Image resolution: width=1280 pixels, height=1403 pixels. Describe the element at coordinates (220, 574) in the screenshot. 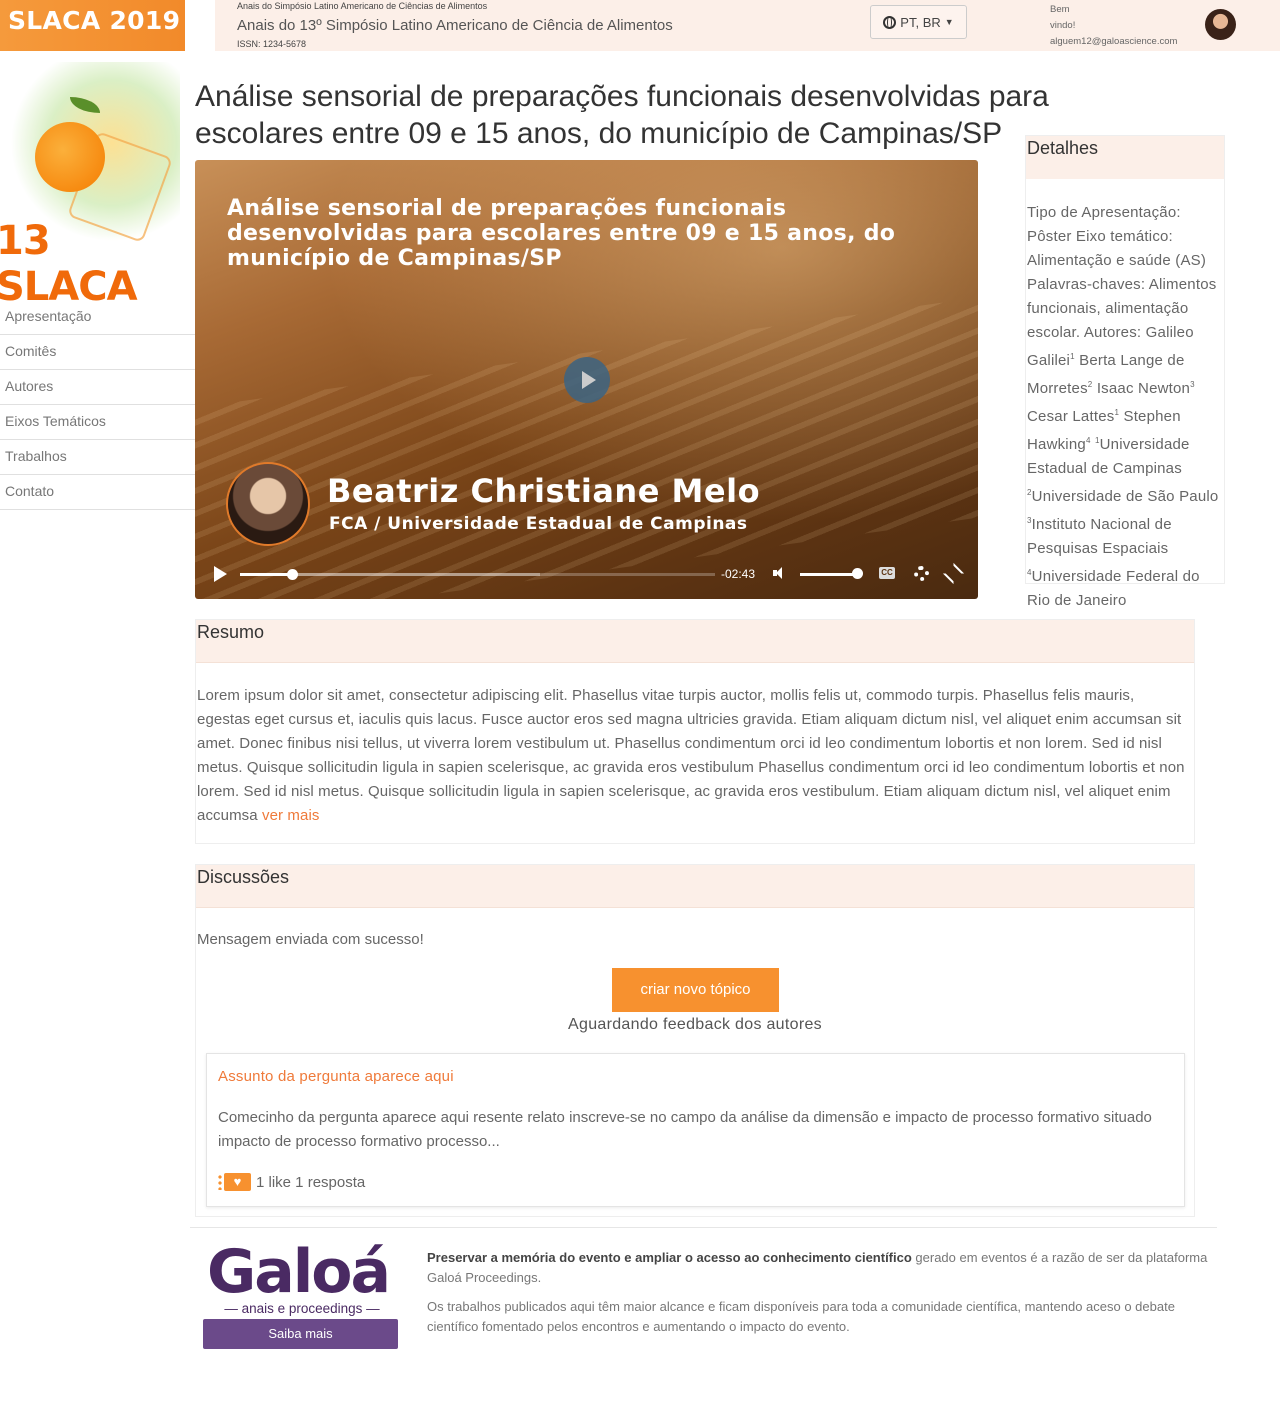

I see `play-button` at that location.